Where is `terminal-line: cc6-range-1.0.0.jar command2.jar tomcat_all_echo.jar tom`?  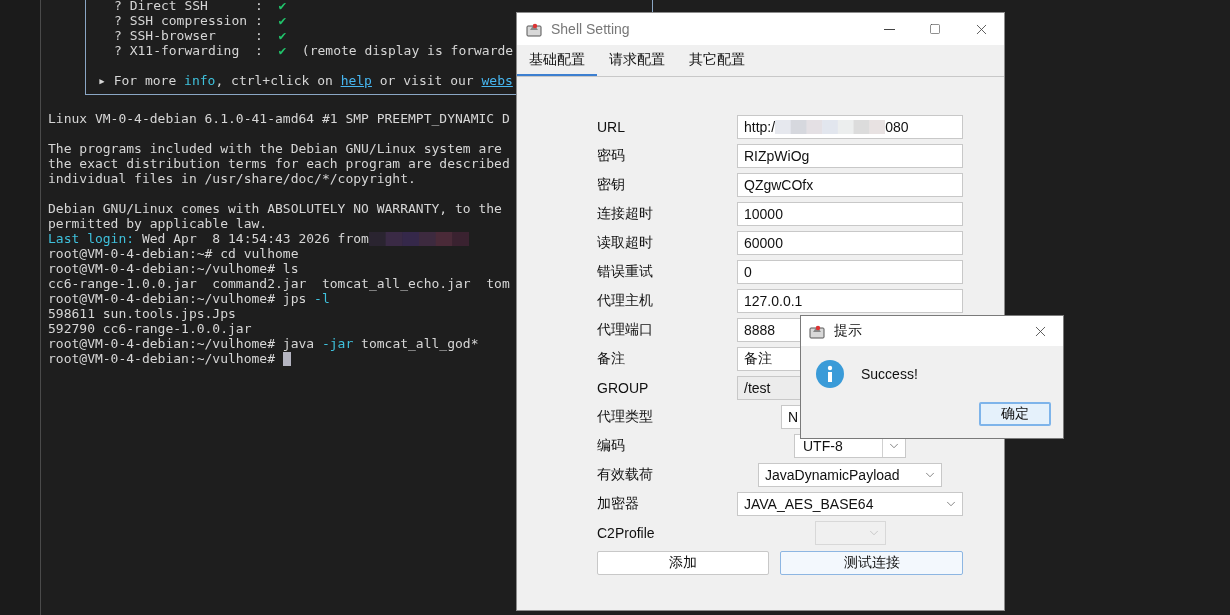 terminal-line: cc6-range-1.0.0.jar command2.jar tomcat_all_echo.jar tom is located at coordinates (279, 283).